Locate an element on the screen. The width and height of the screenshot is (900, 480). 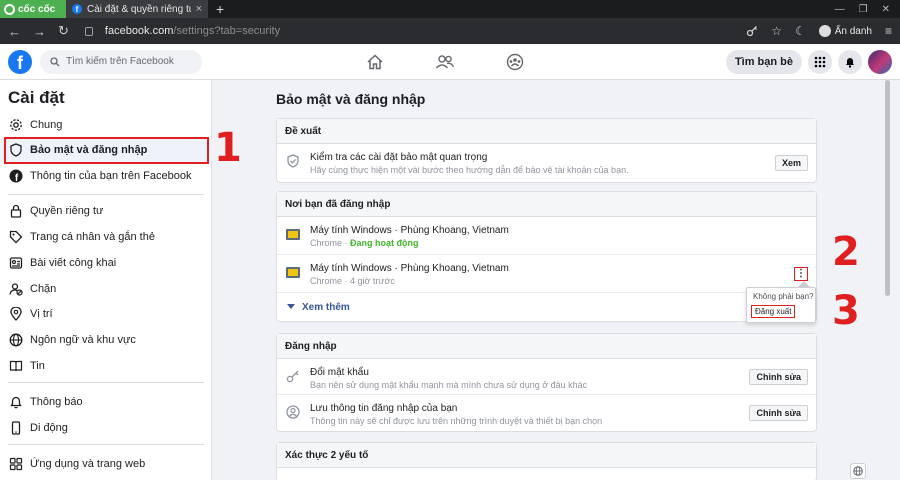
incognito-indicator: Ẩn danh is located at coordinates (845, 31).